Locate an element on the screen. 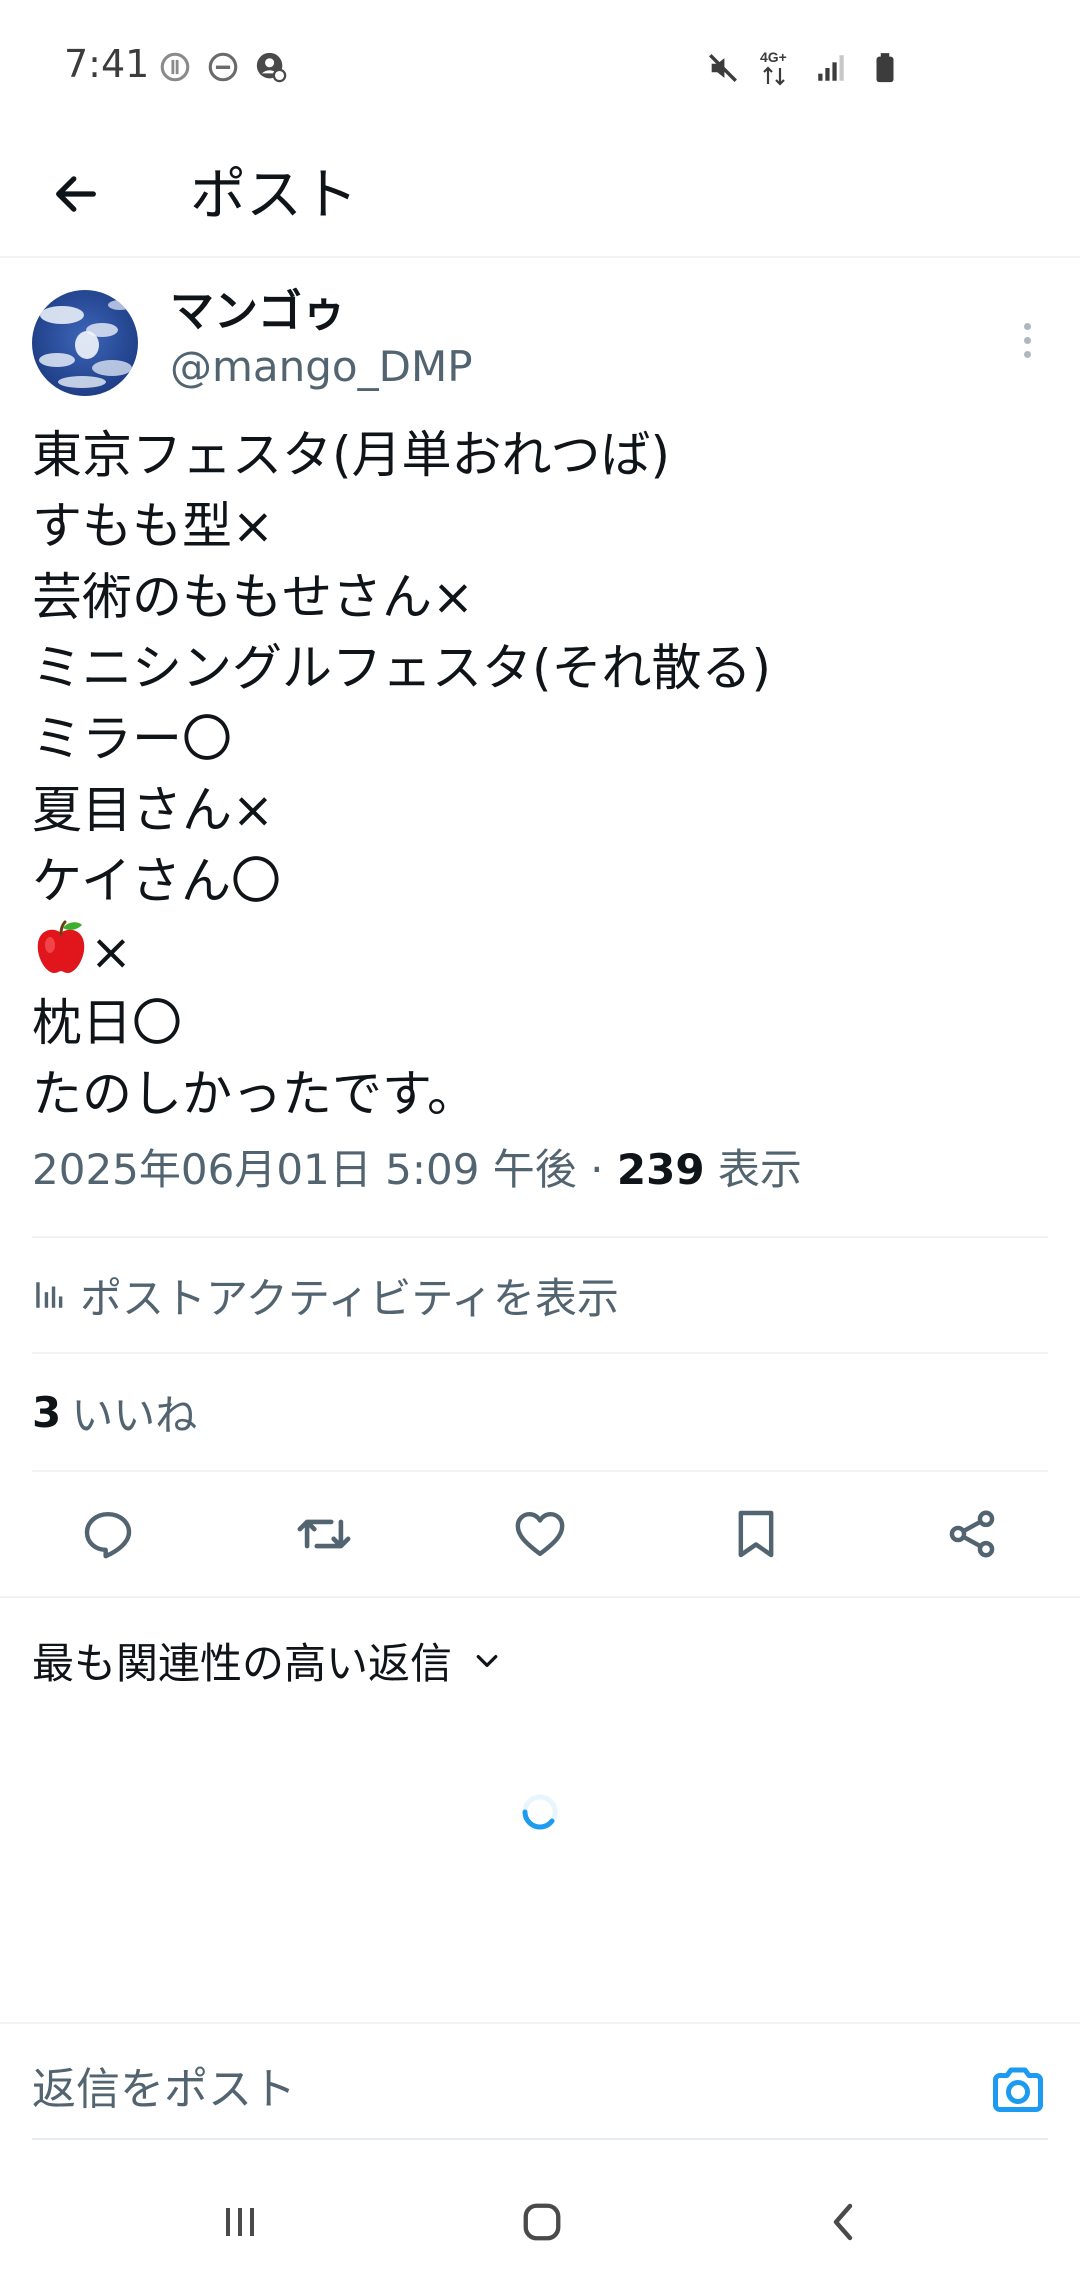  back-icon is located at coordinates (843, 2222).